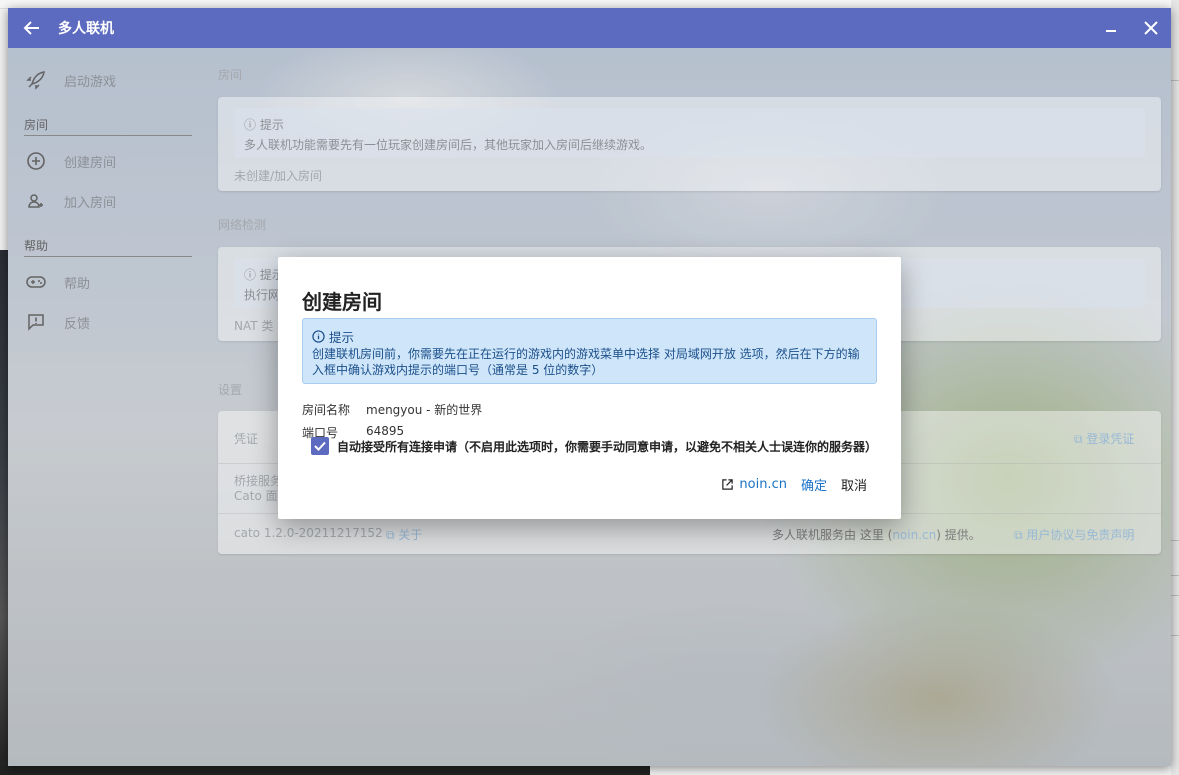  I want to click on room-name-value: mengyou - 新的世界, so click(424, 410).